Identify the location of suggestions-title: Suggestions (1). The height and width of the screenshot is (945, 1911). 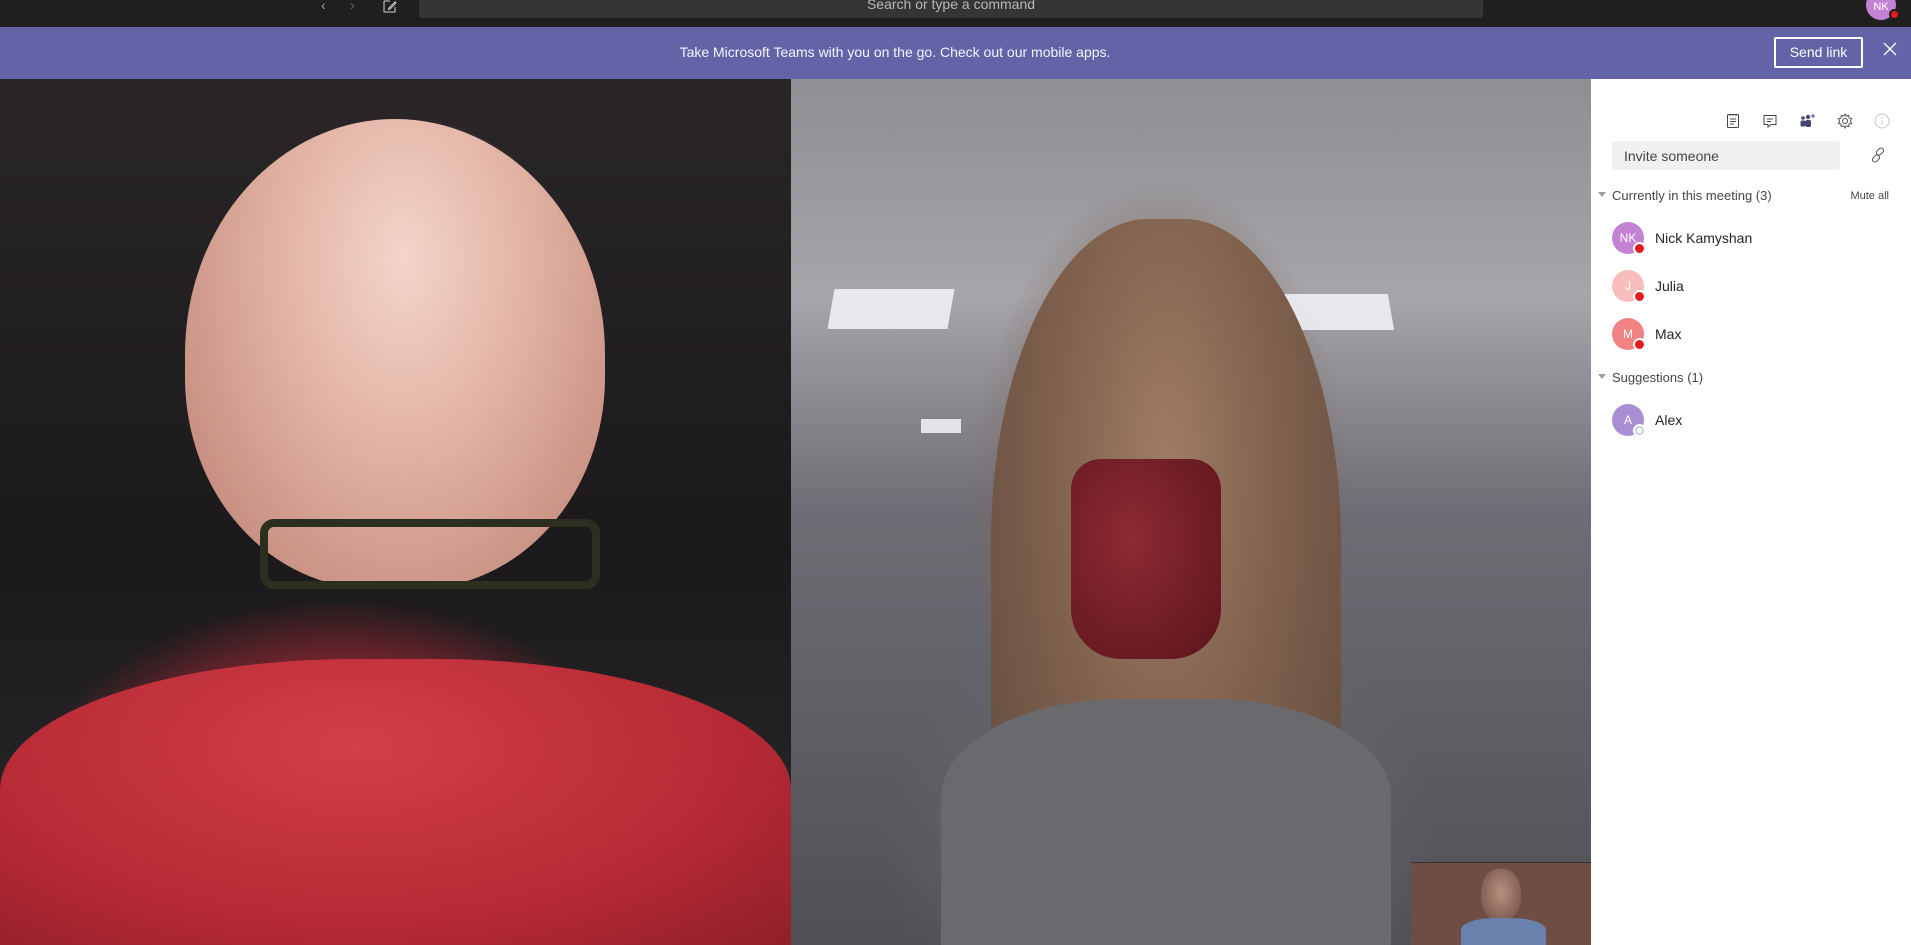
(1657, 378).